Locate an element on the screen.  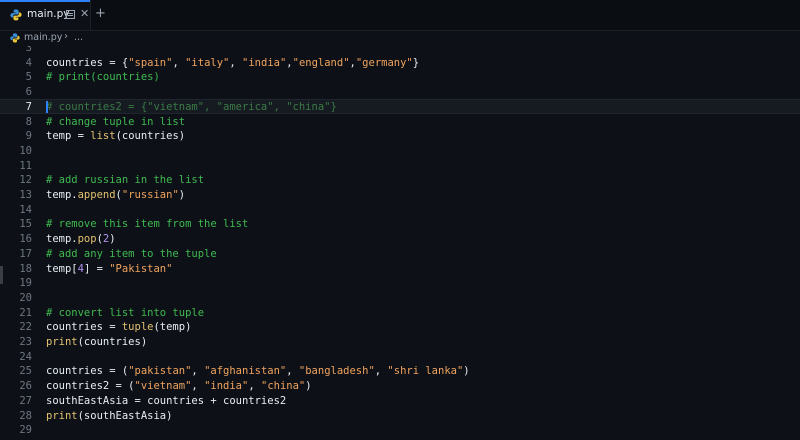
code-token: # add russian in the list is located at coordinates (125, 180).